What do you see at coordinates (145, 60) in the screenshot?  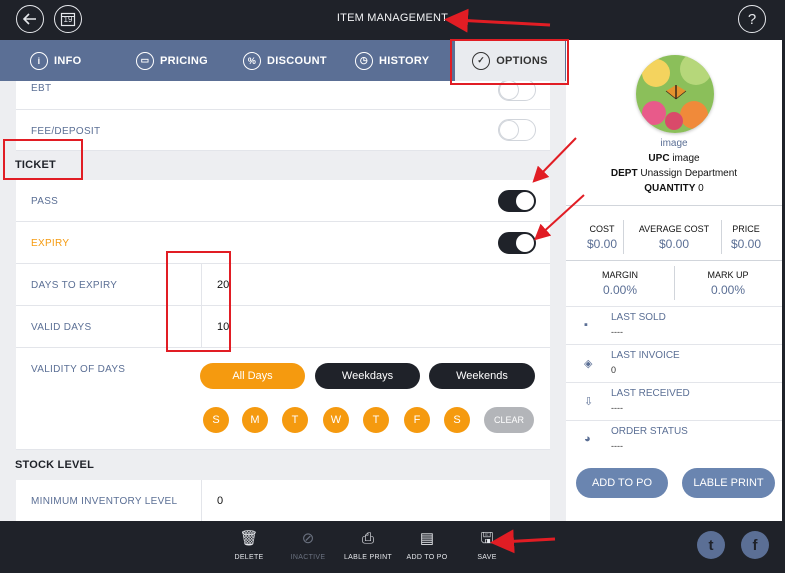 I see `pricing-icon: ▭` at bounding box center [145, 60].